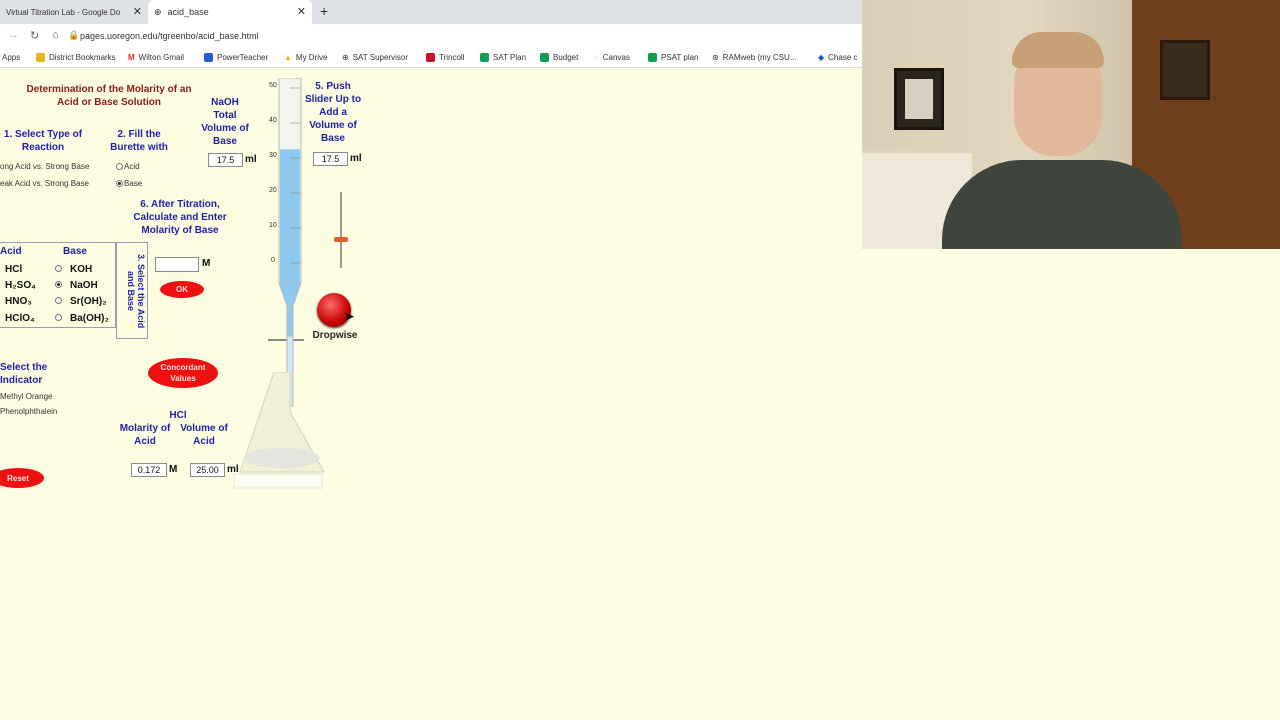 The height and width of the screenshot is (720, 1280). I want to click on bookmark-label: District Bookmarks, so click(82, 57).